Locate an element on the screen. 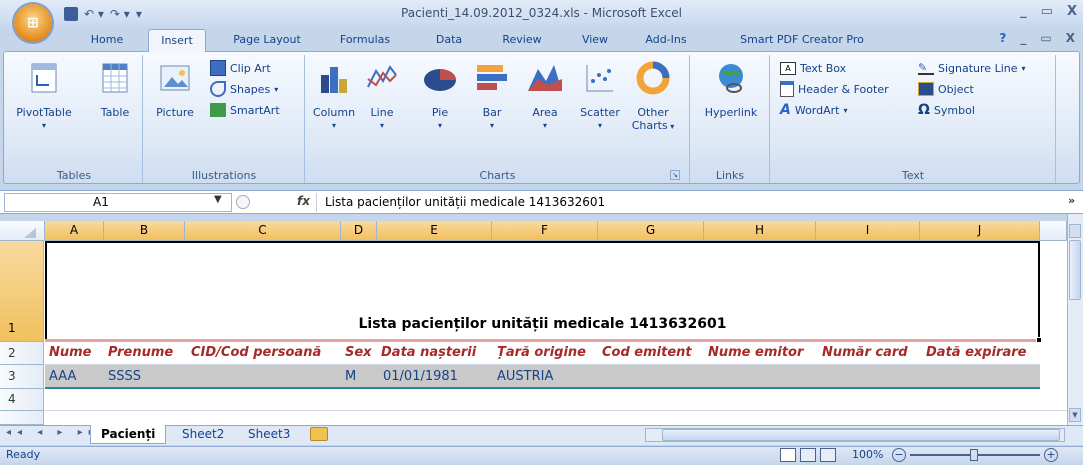 Image resolution: width=1083 pixels, height=465 pixels. tab-data: Data is located at coordinates (449, 40).